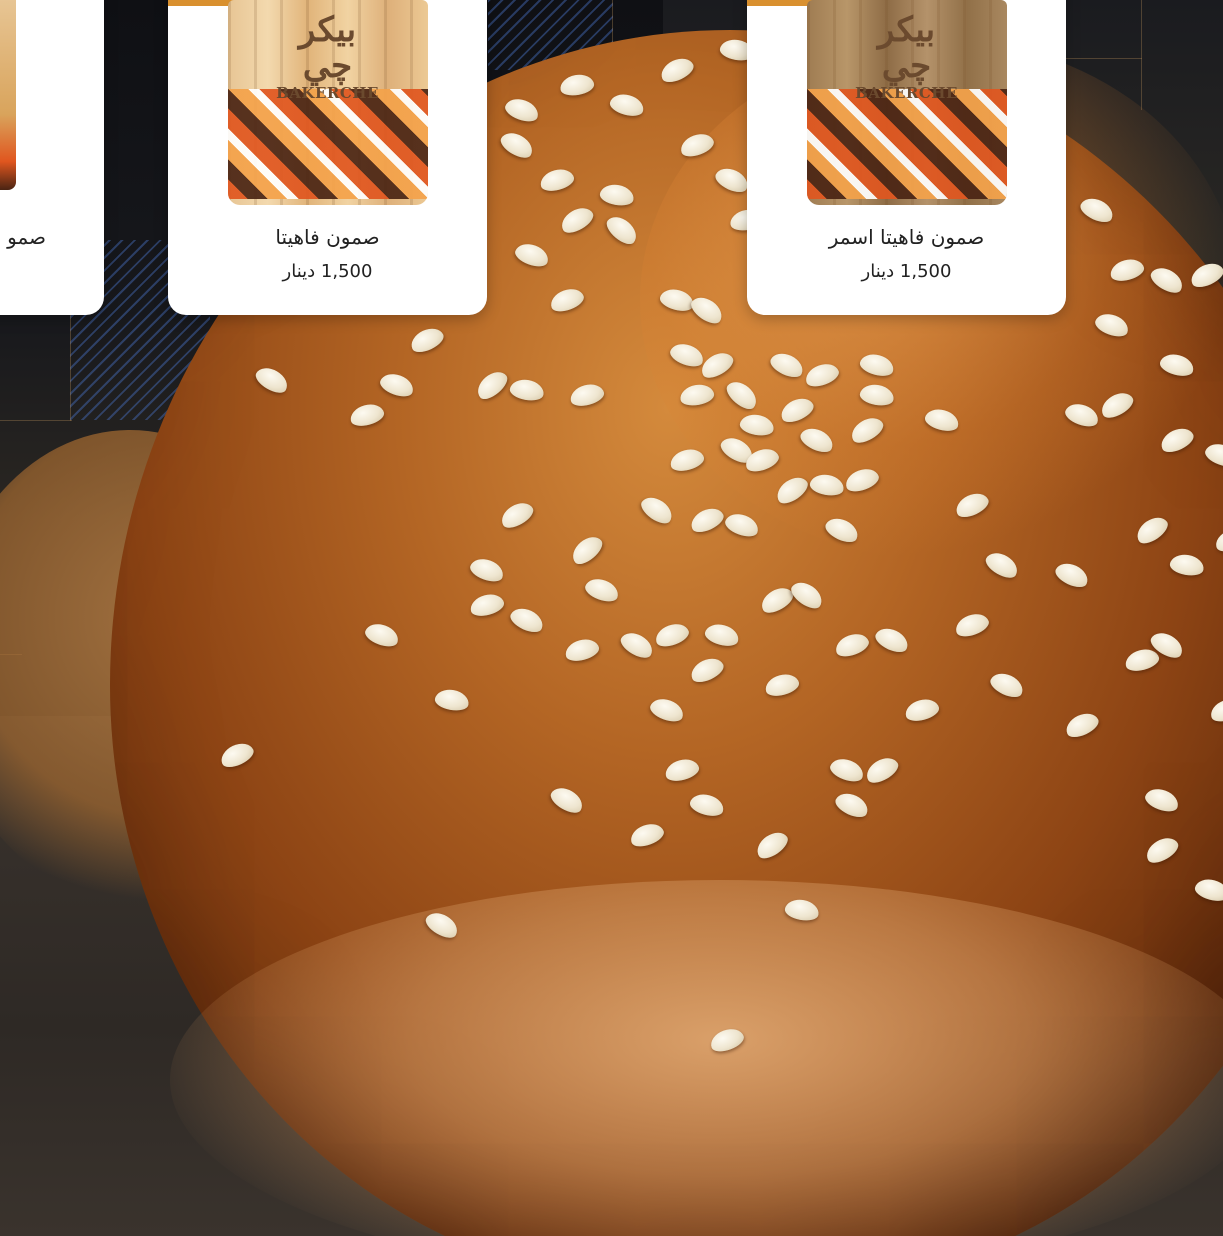 This screenshot has width=1223, height=1236. What do you see at coordinates (26, 237) in the screenshot?
I see `product-name: صمو` at bounding box center [26, 237].